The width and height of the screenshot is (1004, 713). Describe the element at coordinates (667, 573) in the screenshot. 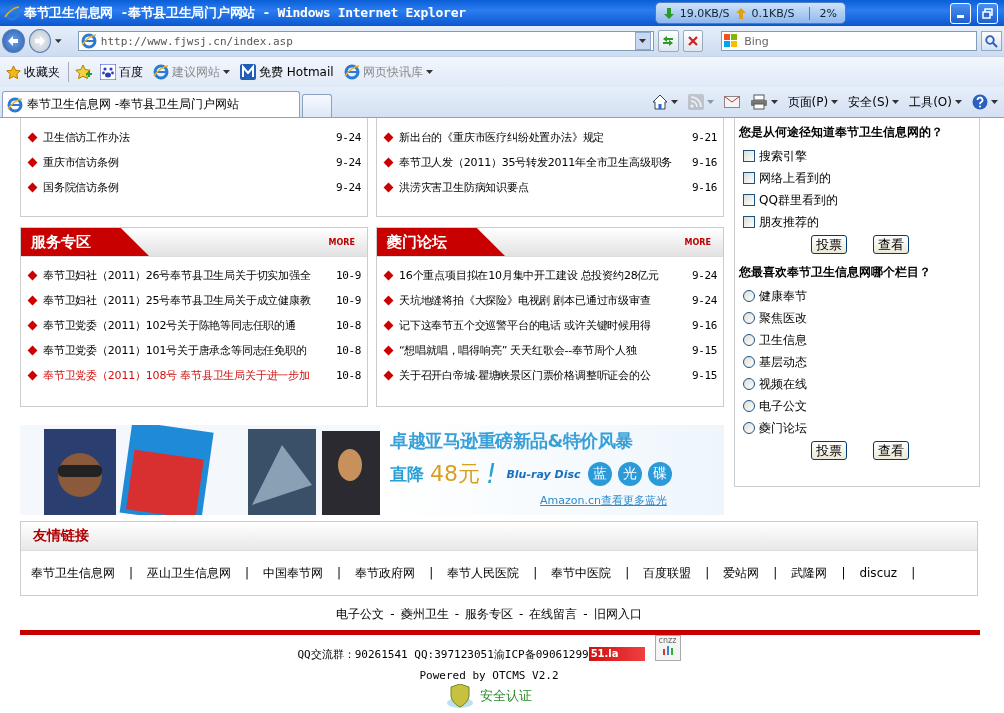

I see `friend-link: 百度联盟` at that location.